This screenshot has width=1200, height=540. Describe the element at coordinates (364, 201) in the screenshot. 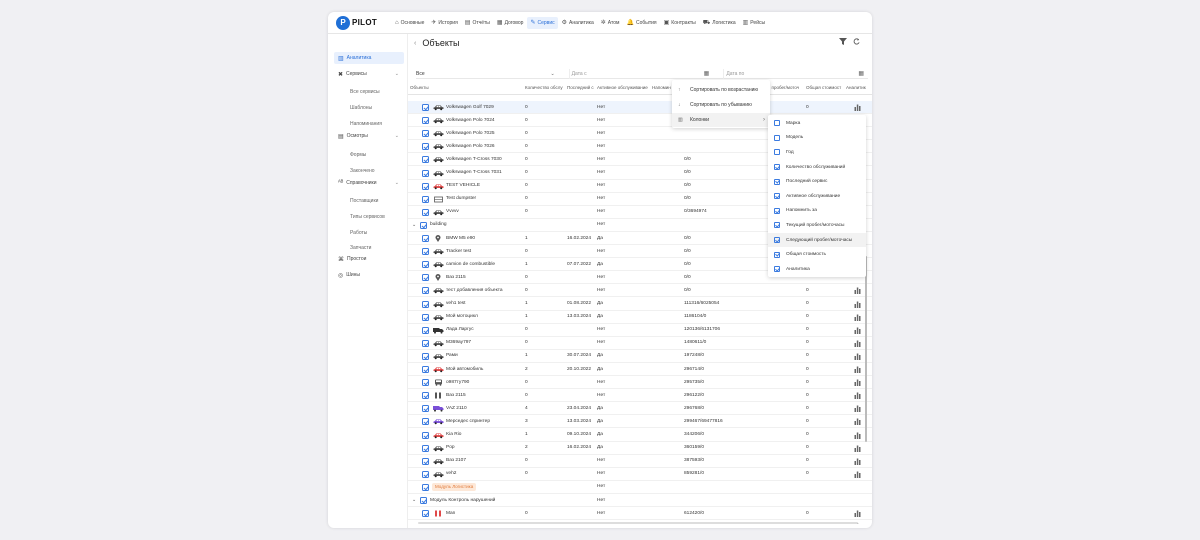

I see `sidebar-subitem: Поставщики` at that location.